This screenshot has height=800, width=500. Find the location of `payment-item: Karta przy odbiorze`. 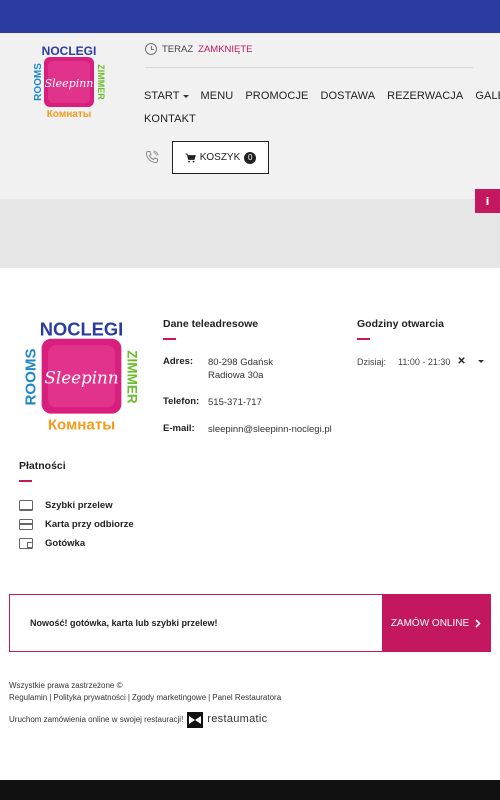

payment-item: Karta przy odbiorze is located at coordinates (76, 524).